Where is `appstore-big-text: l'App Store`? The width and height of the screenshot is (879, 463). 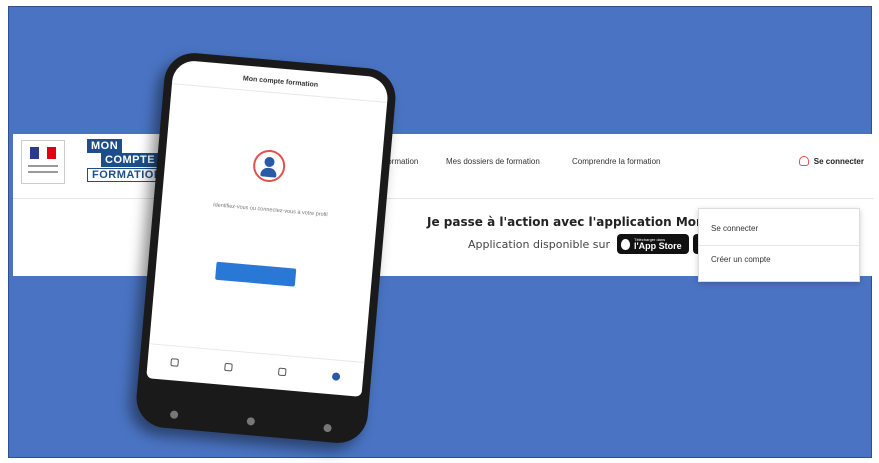
appstore-big-text: l'App Store is located at coordinates (658, 245).